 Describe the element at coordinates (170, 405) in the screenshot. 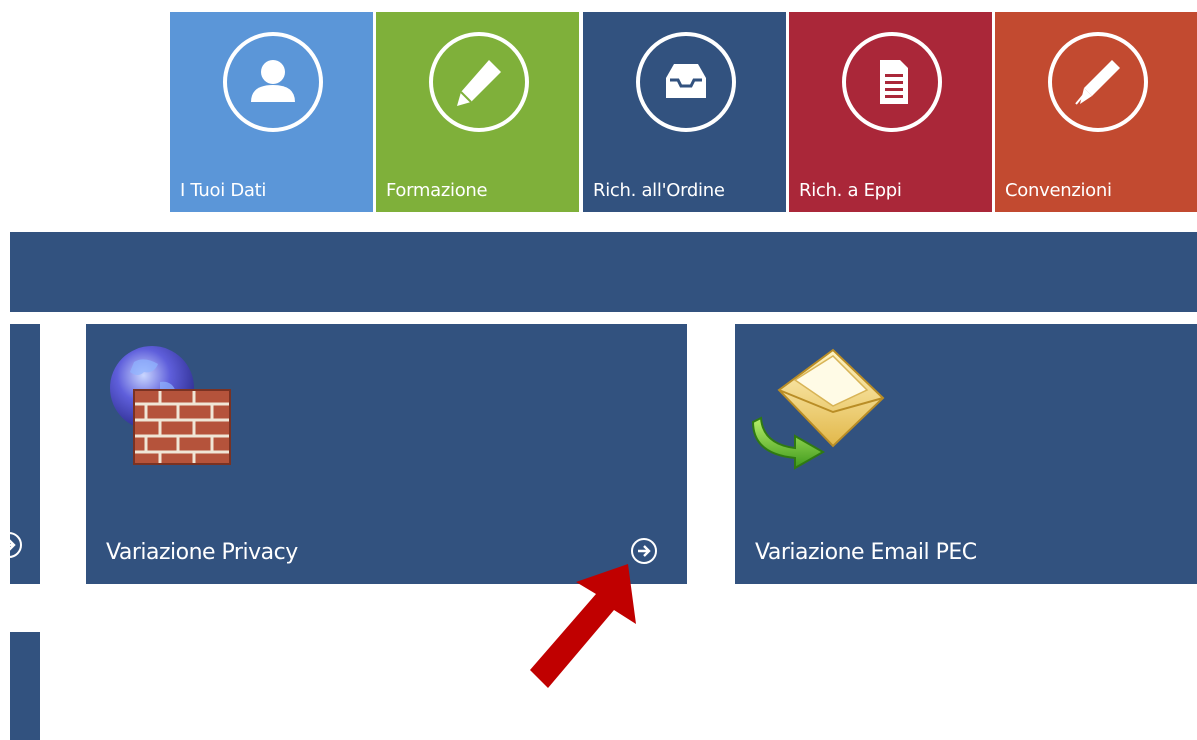

I see `firewall-globe-icon` at that location.